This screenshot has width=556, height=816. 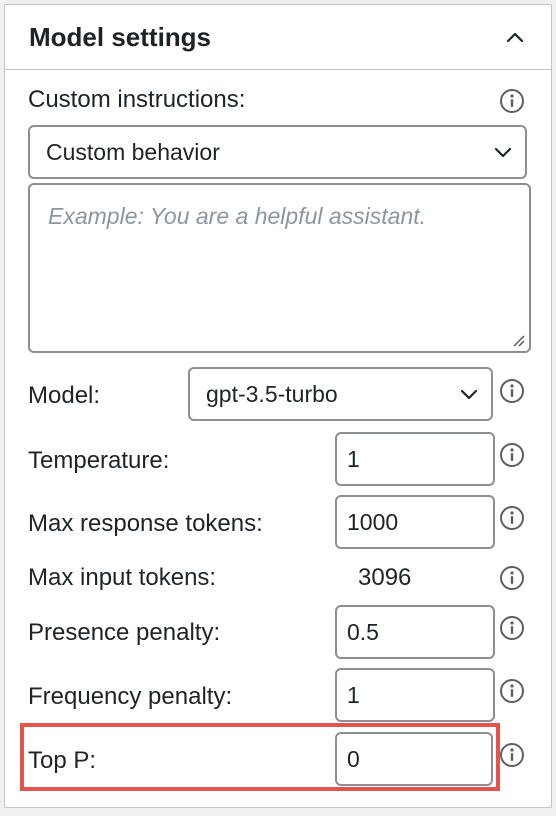 I want to click on presence-penalty-info-icon, so click(x=512, y=628).